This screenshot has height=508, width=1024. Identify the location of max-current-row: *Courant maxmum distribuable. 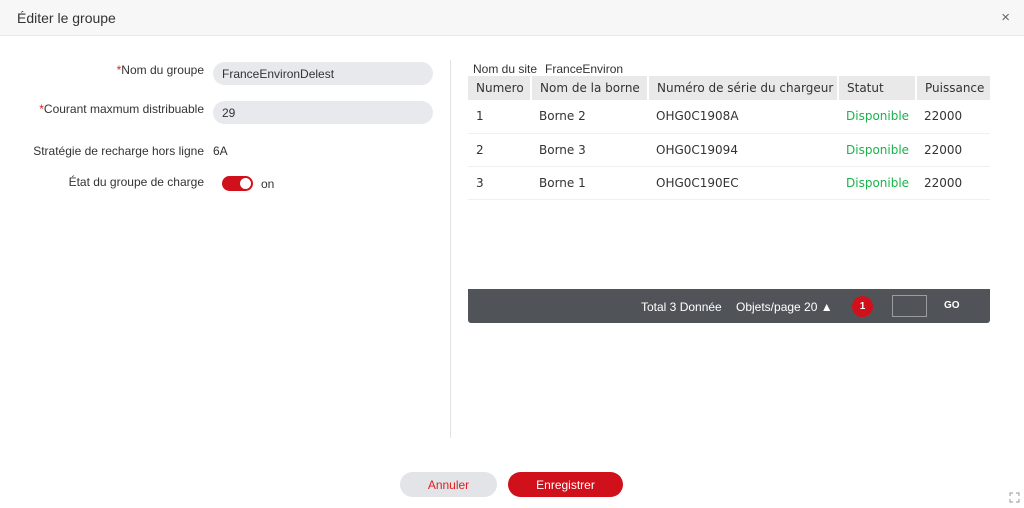
(220, 113).